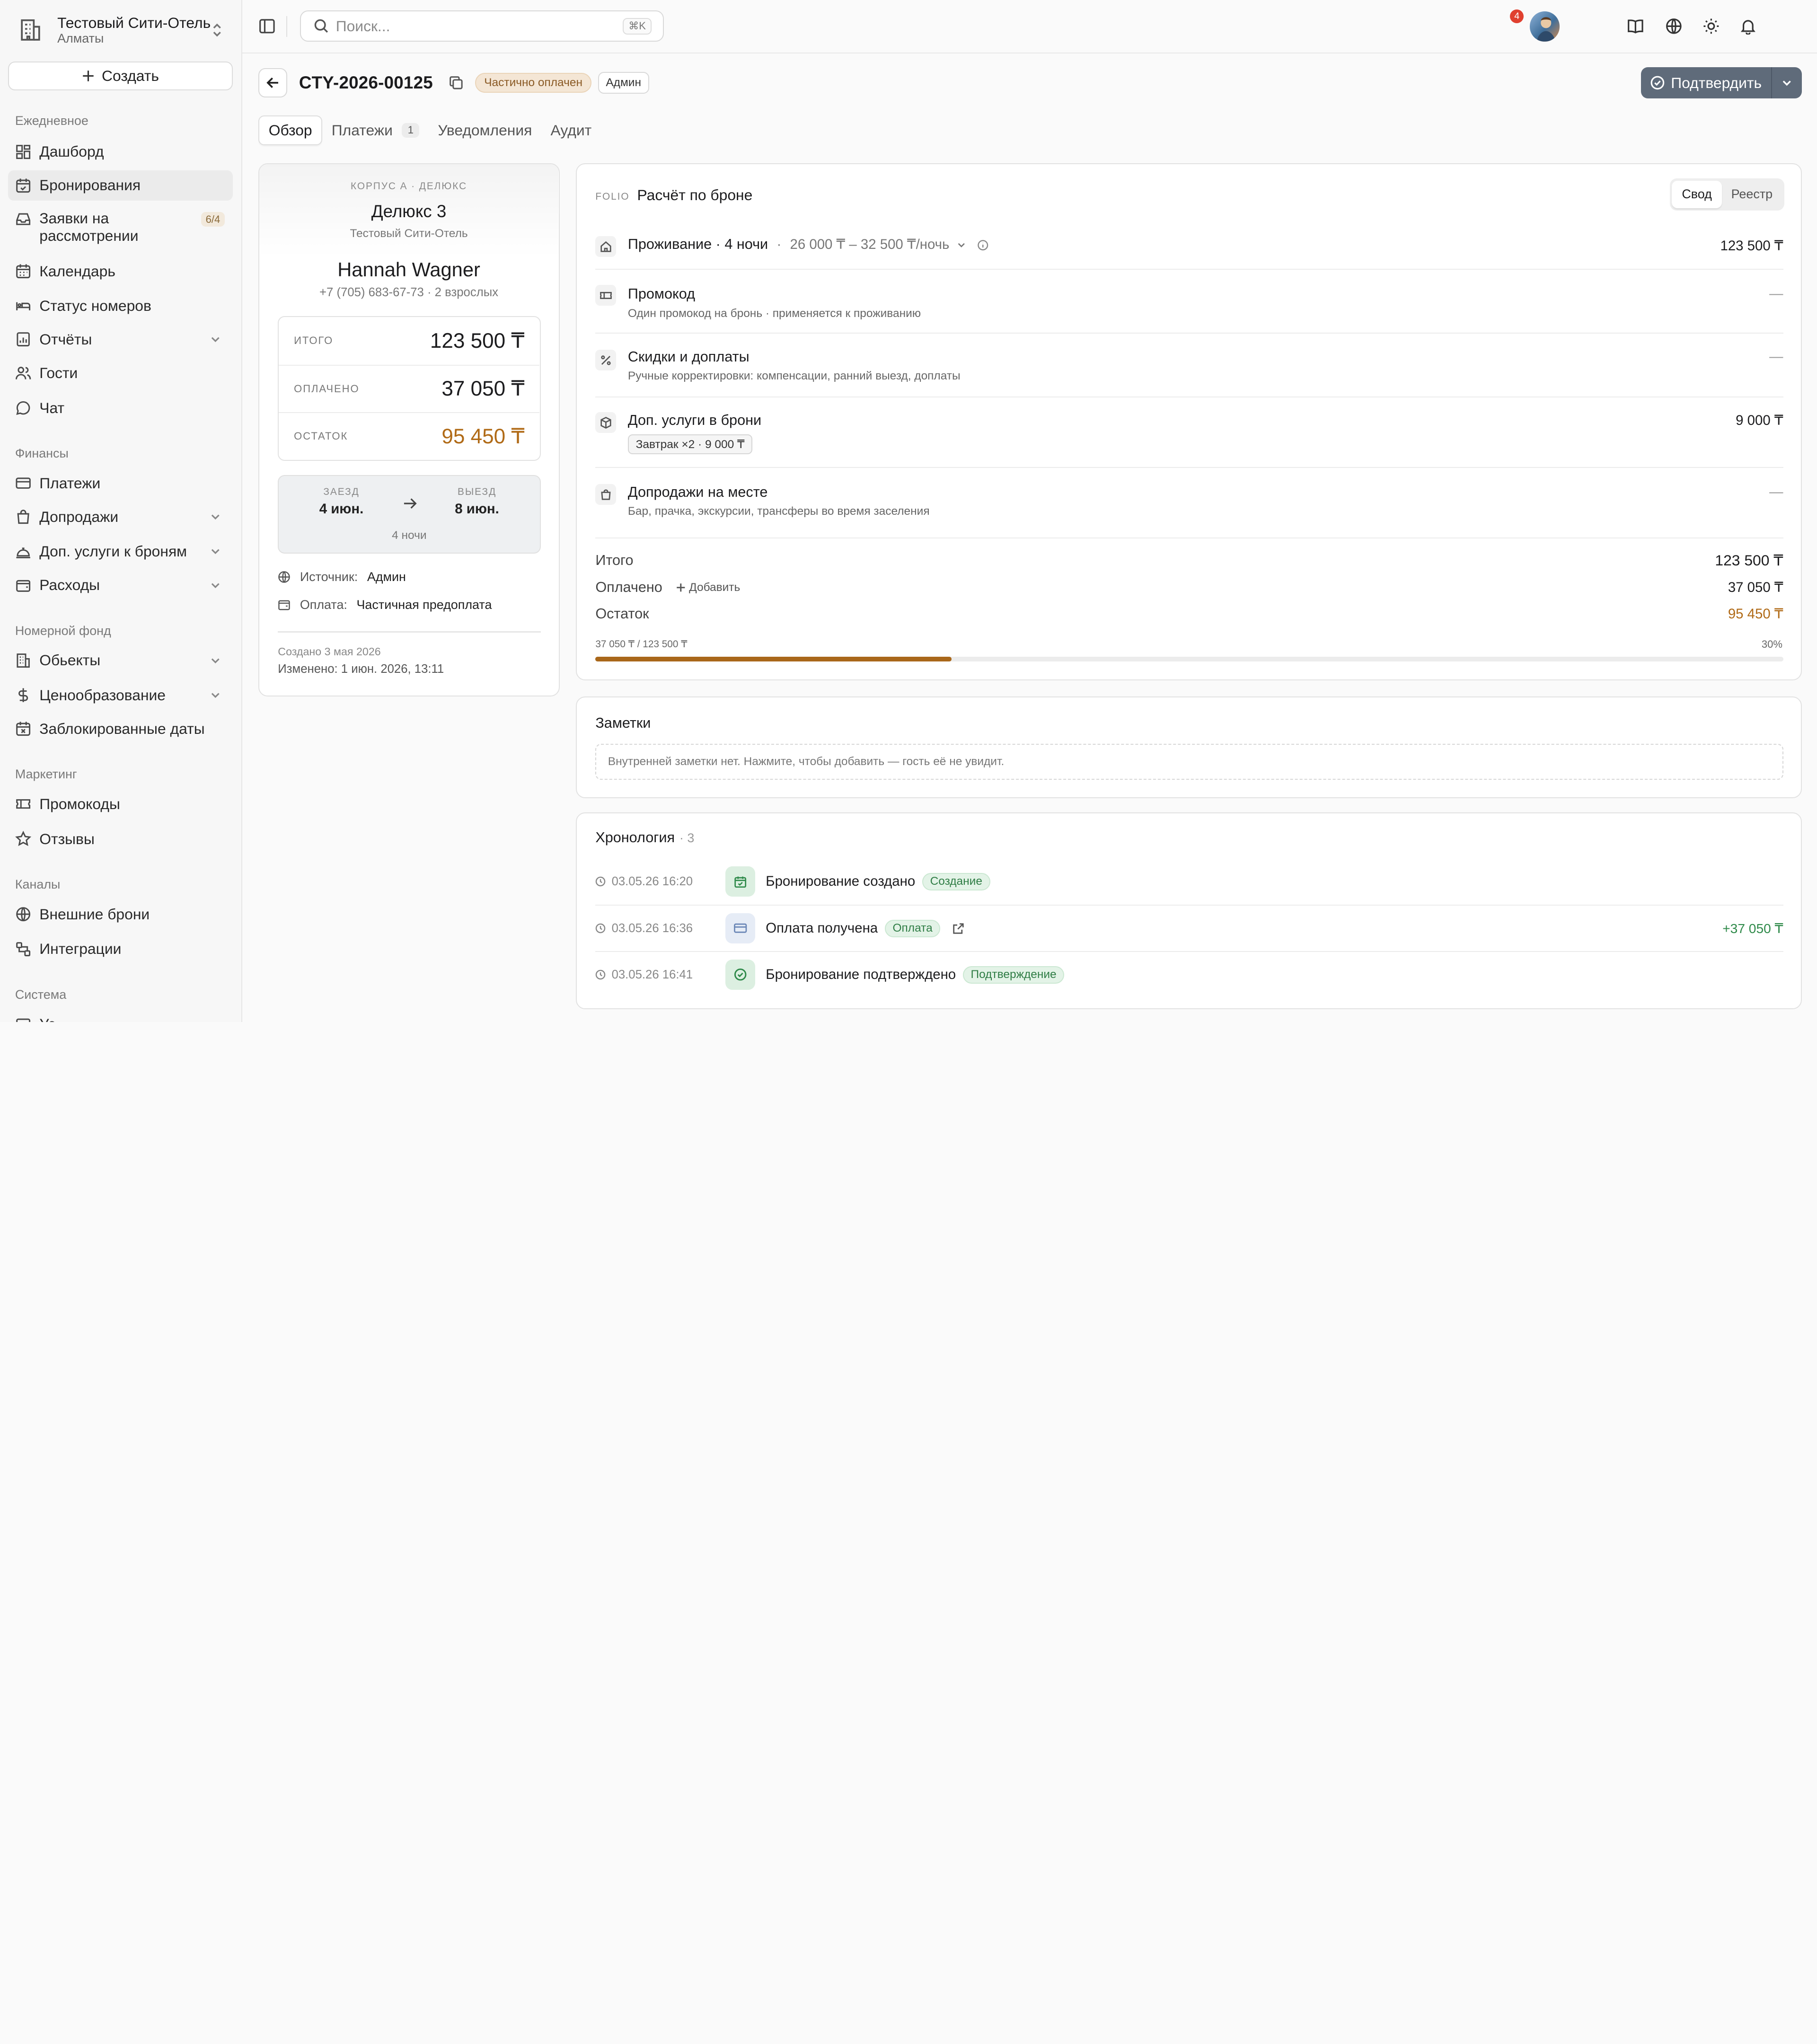 The width and height of the screenshot is (1817, 2044). Describe the element at coordinates (361, 669) in the screenshot. I see `changed-at: Изменено: 1 июн. 2026, 13:11` at that location.